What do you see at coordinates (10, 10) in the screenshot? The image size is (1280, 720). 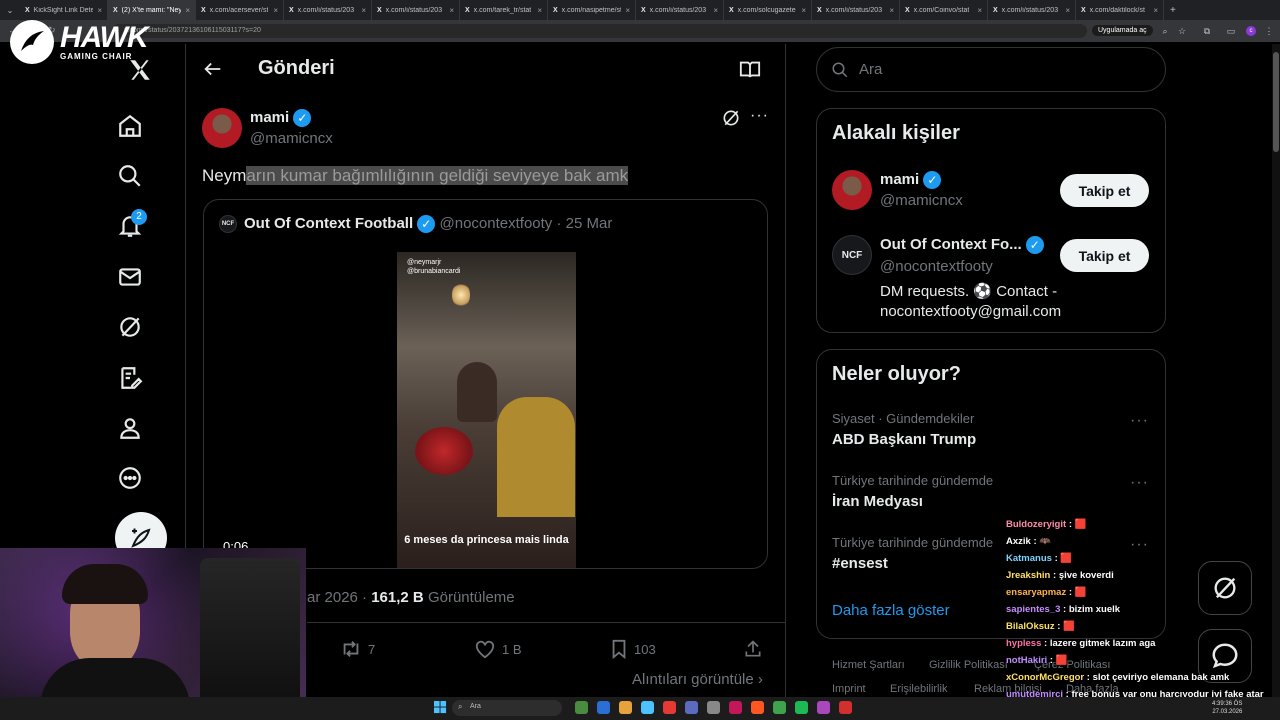 I see `tab-list-icon: ⌄` at bounding box center [10, 10].